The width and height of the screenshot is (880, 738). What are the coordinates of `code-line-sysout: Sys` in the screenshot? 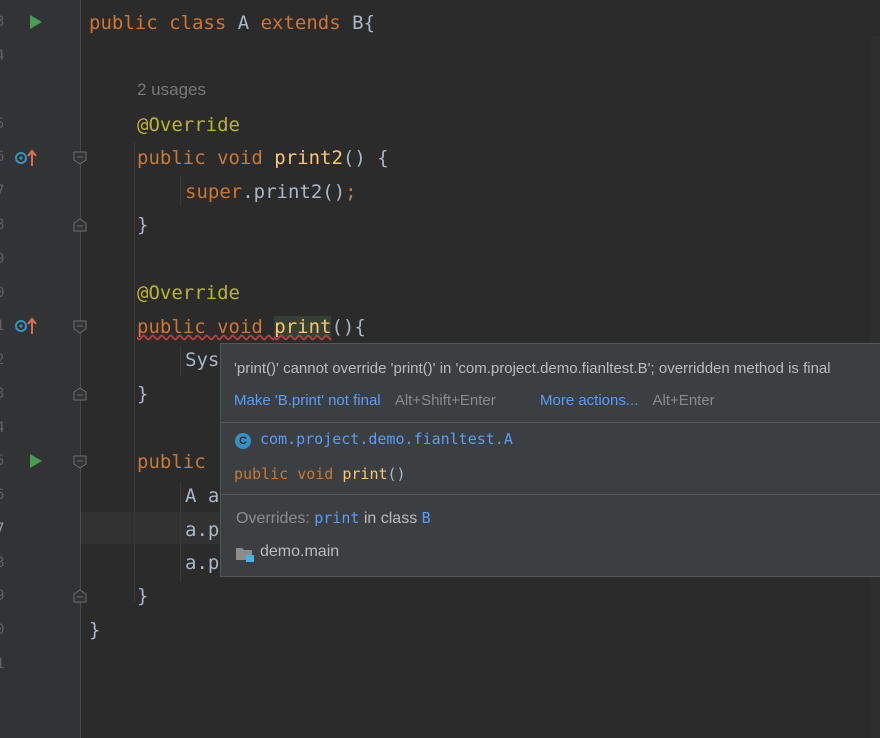 It's located at (202, 360).